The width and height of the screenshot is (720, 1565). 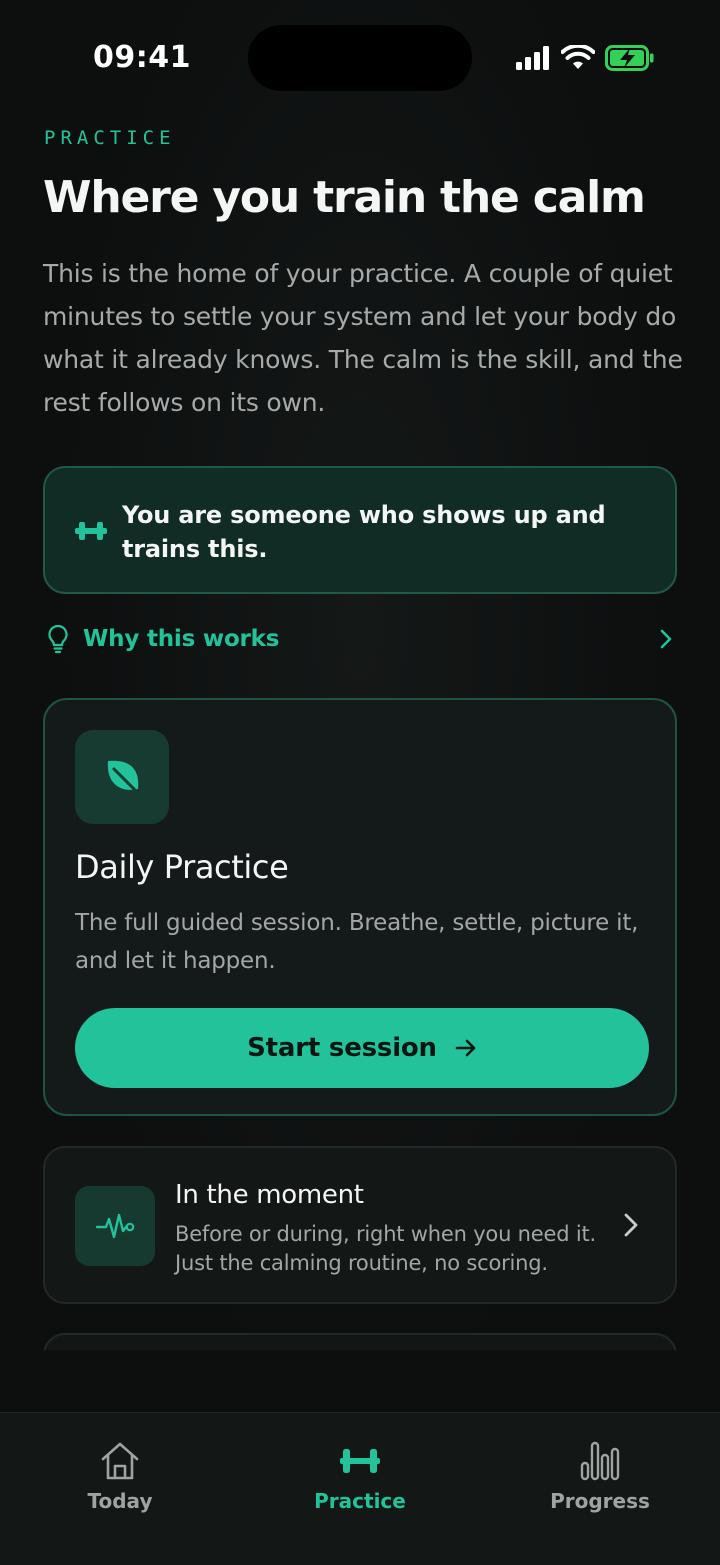 I want to click on start-session-label: Start session, so click(x=342, y=1048).